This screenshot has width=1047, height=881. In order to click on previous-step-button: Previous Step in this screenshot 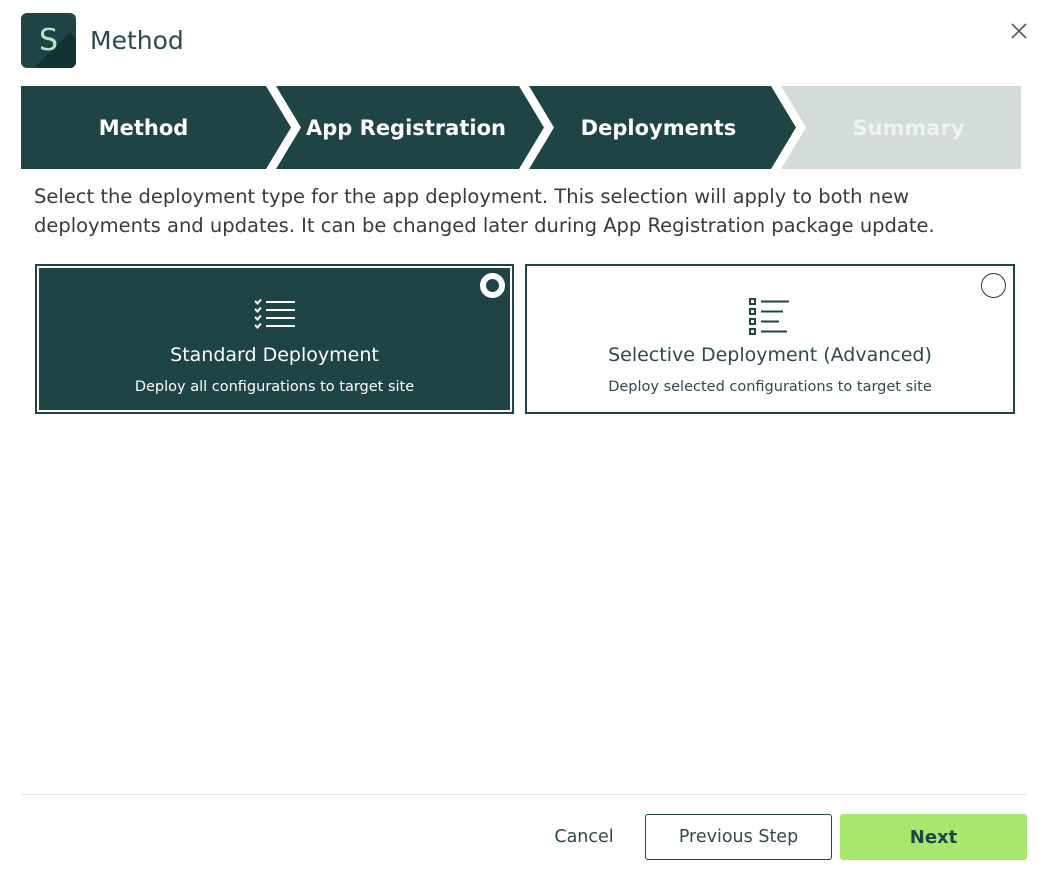, I will do `click(738, 837)`.